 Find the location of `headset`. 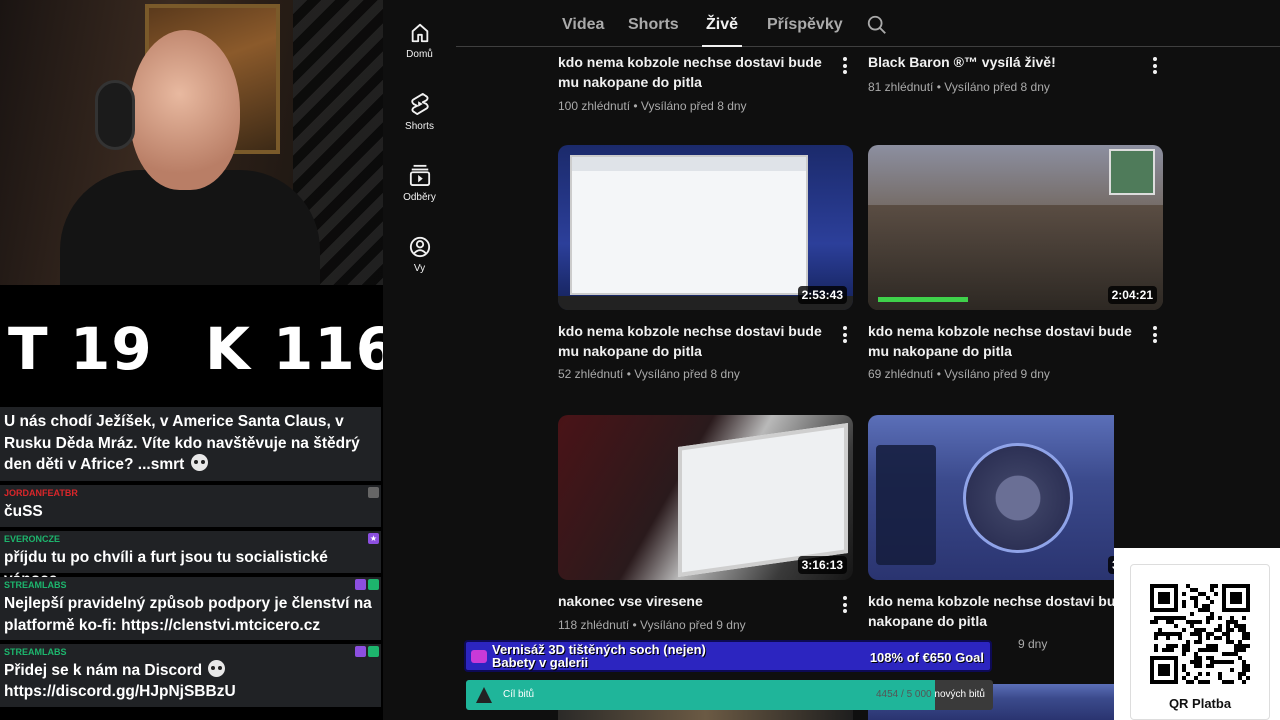

headset is located at coordinates (115, 115).